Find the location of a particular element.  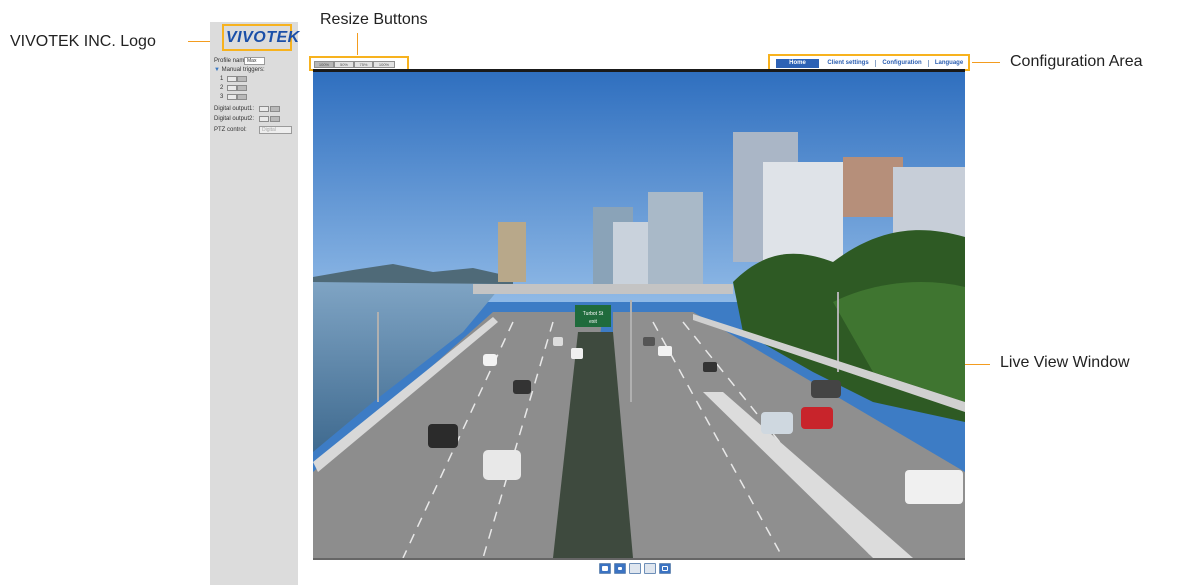

stop-button is located at coordinates (620, 568).